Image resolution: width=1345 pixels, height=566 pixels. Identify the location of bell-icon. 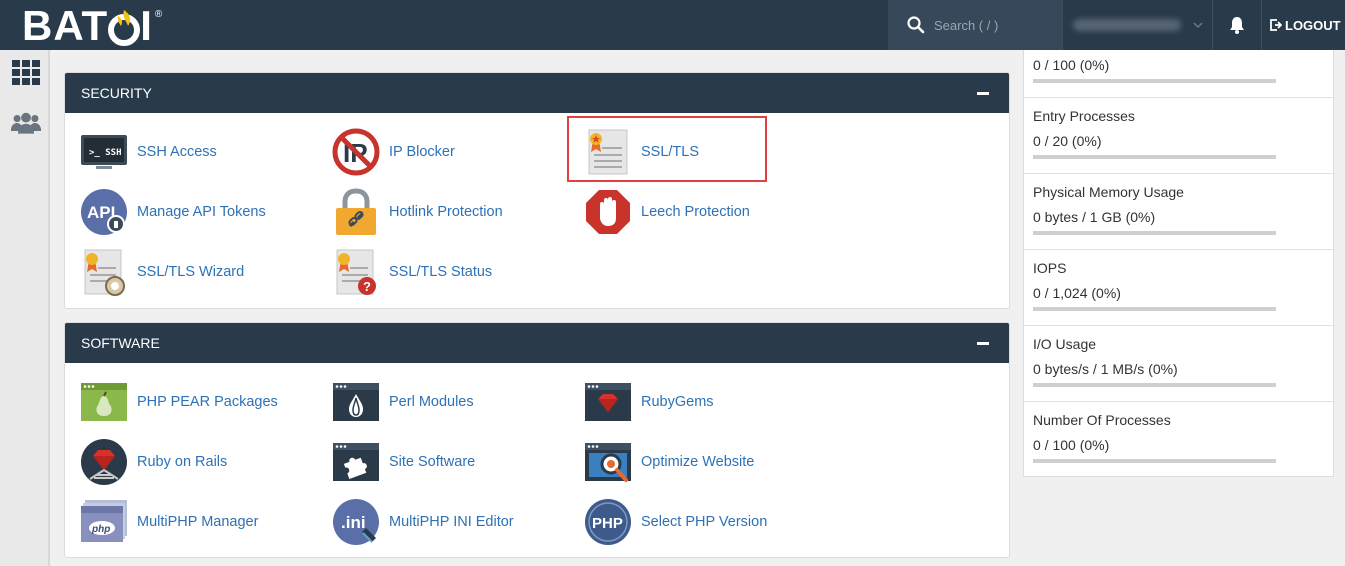
(1237, 25).